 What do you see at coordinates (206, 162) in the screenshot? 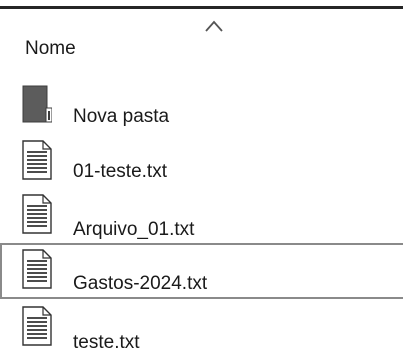
I see `file-row-01-teste: 01-teste.txt` at bounding box center [206, 162].